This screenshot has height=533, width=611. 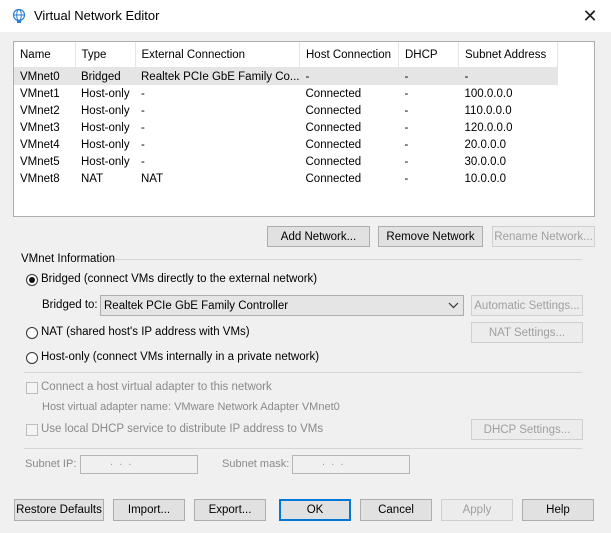 I want to click on column-header-dhcp: DHCP, so click(x=428, y=55).